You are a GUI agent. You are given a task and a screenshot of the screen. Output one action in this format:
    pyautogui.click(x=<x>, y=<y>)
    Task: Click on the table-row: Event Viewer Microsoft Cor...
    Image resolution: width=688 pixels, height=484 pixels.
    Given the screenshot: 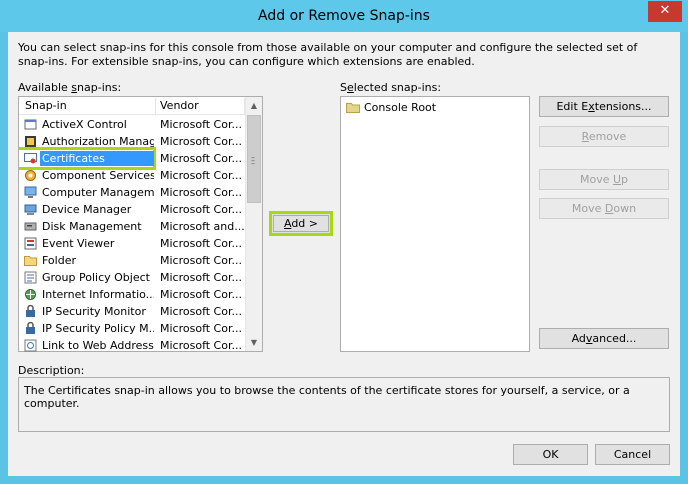 What is the action you would take?
    pyautogui.click(x=132, y=243)
    